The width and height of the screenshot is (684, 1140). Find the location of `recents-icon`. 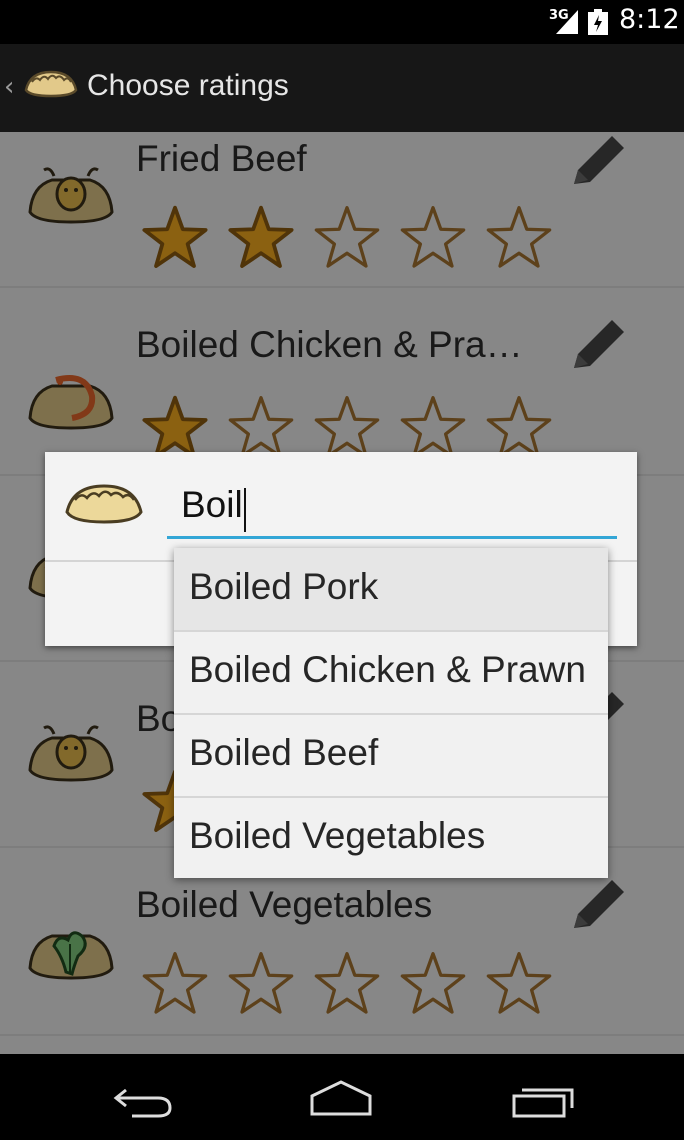

recents-icon is located at coordinates (543, 1098).